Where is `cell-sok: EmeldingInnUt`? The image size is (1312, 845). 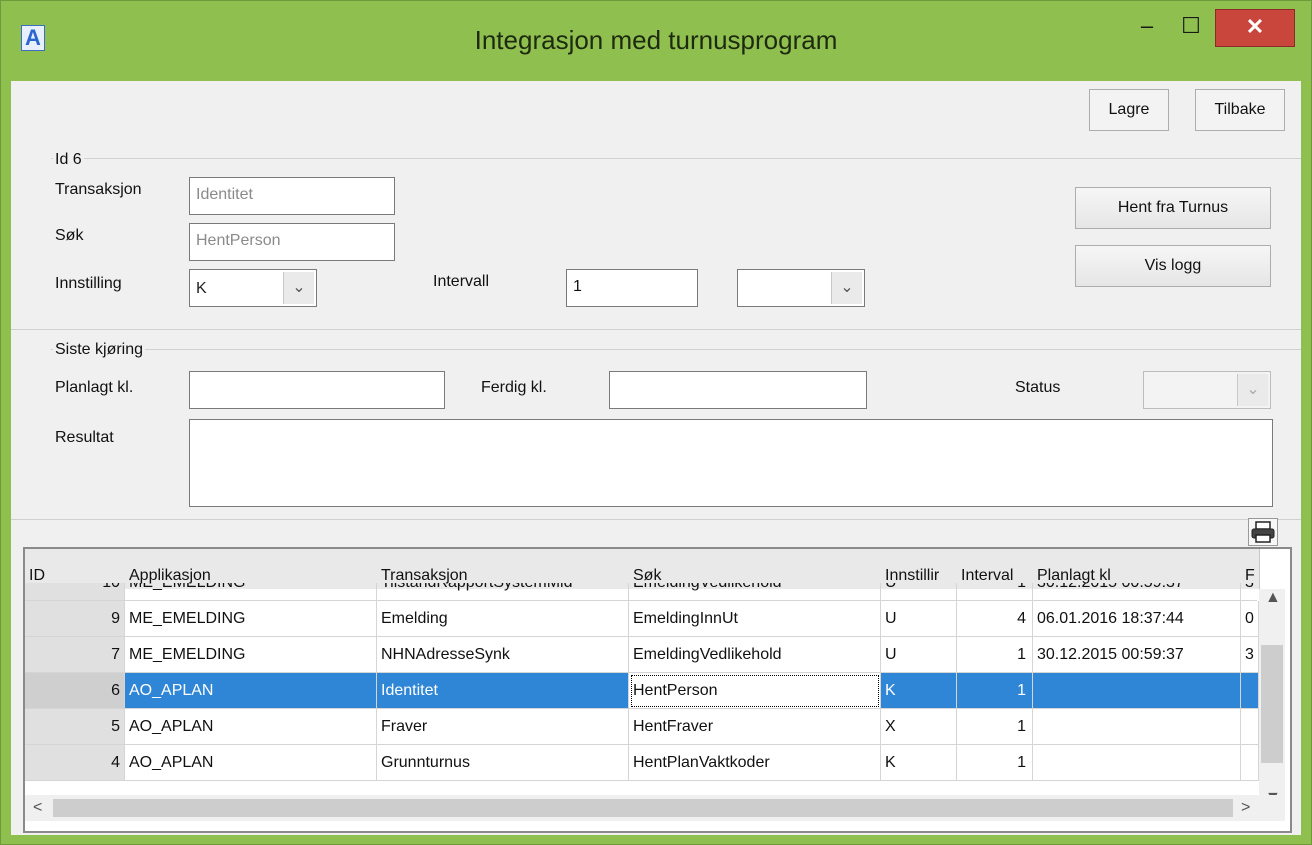 cell-sok: EmeldingInnUt is located at coordinates (755, 619).